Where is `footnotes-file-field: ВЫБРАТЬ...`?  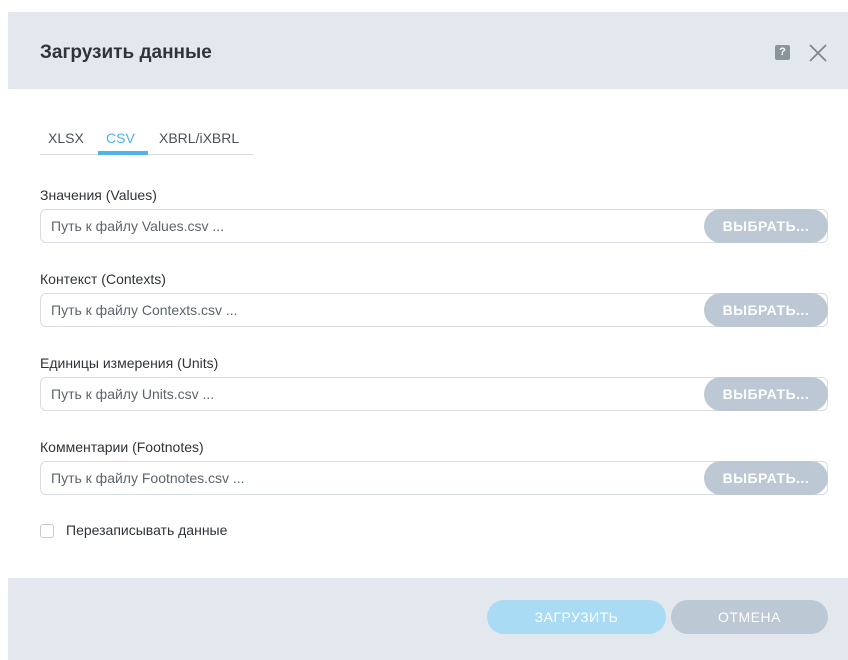 footnotes-file-field: ВЫБРАТЬ... is located at coordinates (434, 478).